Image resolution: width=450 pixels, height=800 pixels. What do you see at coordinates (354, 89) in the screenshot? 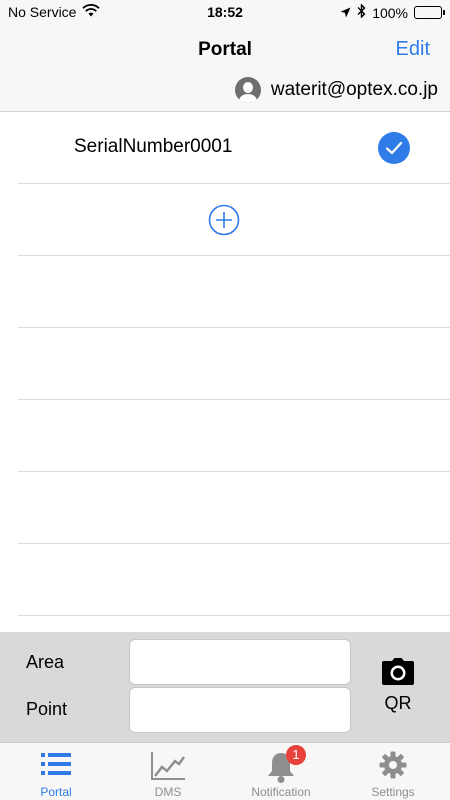
I see `user-email: waterit@optex.co.jp` at bounding box center [354, 89].